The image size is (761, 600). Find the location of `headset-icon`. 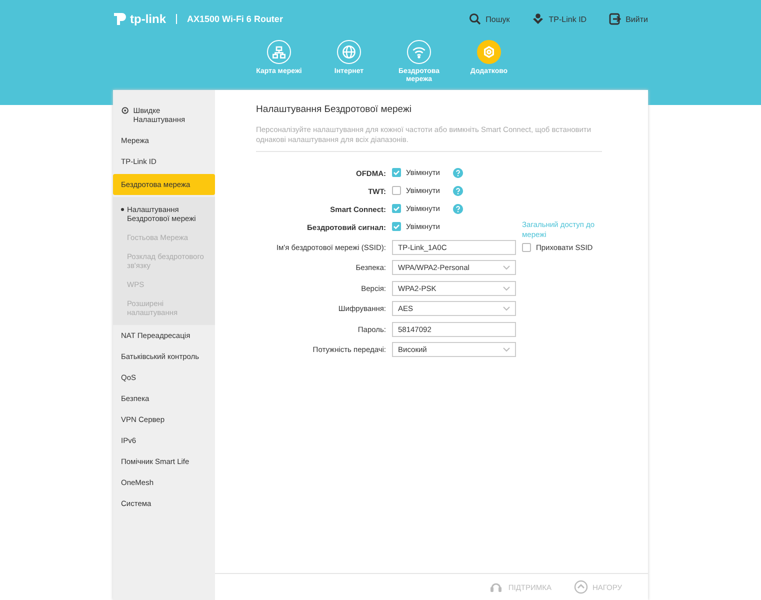

headset-icon is located at coordinates (496, 587).